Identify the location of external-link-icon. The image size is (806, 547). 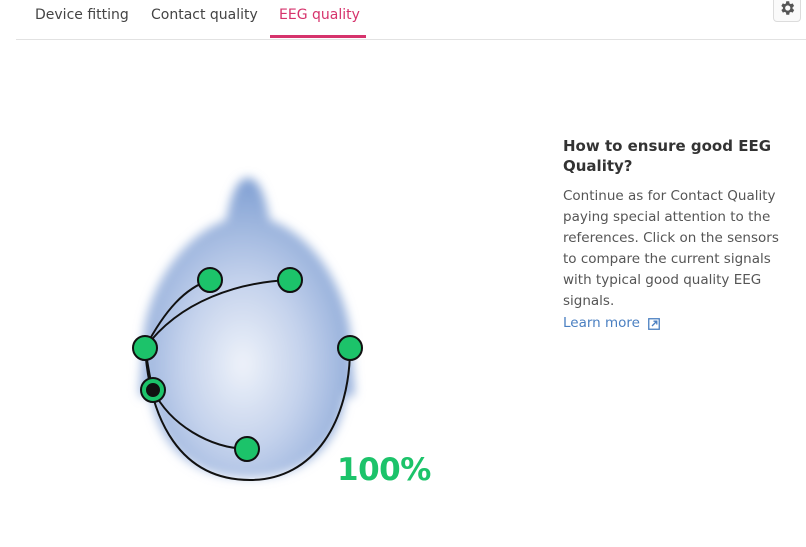
(654, 323).